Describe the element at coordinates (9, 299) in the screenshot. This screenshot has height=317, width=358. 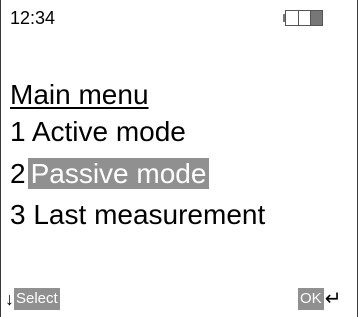
I see `down-arrow-icon: ↓` at that location.